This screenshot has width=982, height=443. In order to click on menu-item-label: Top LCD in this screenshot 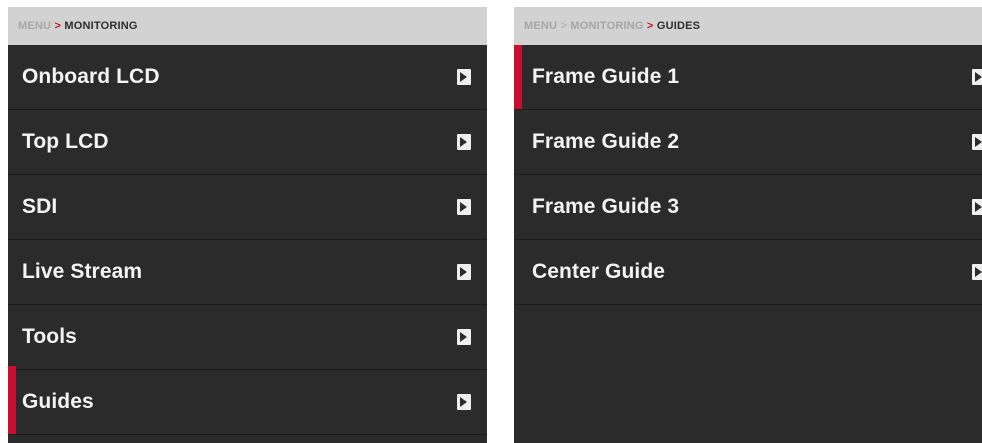, I will do `click(65, 141)`.